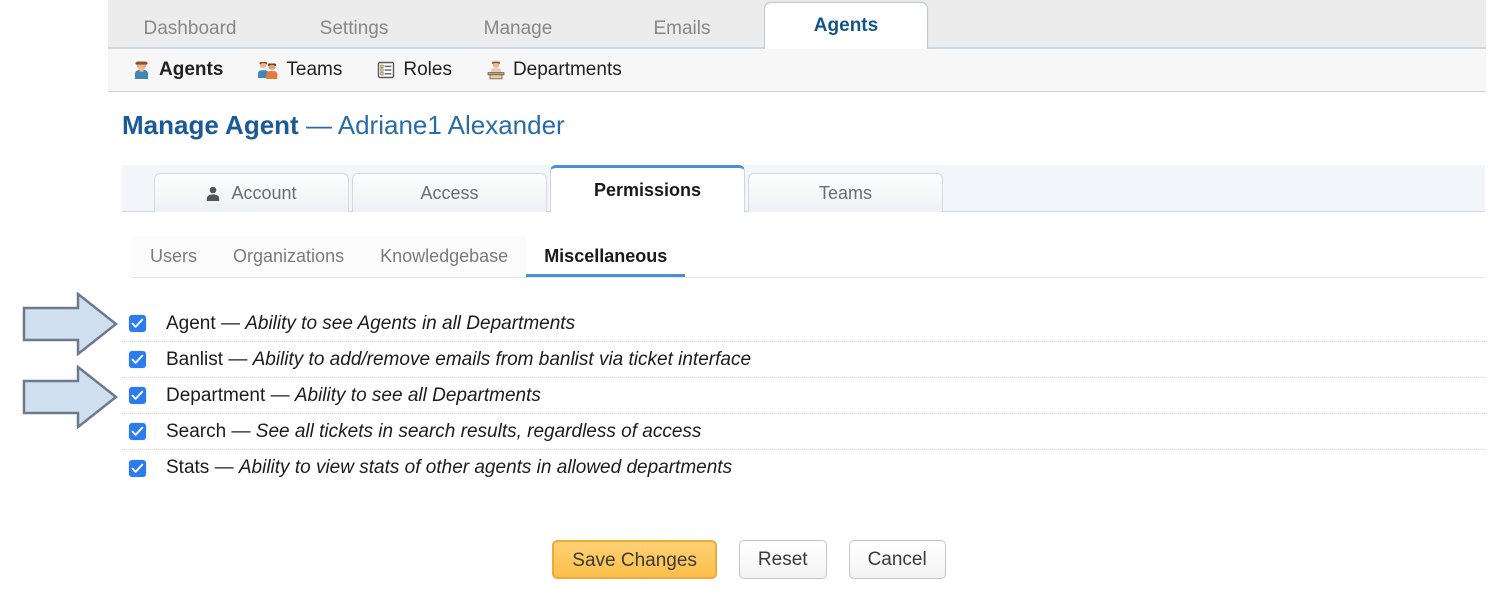 This screenshot has height=606, width=1498. What do you see at coordinates (386, 70) in the screenshot?
I see `roles-list-icon` at bounding box center [386, 70].